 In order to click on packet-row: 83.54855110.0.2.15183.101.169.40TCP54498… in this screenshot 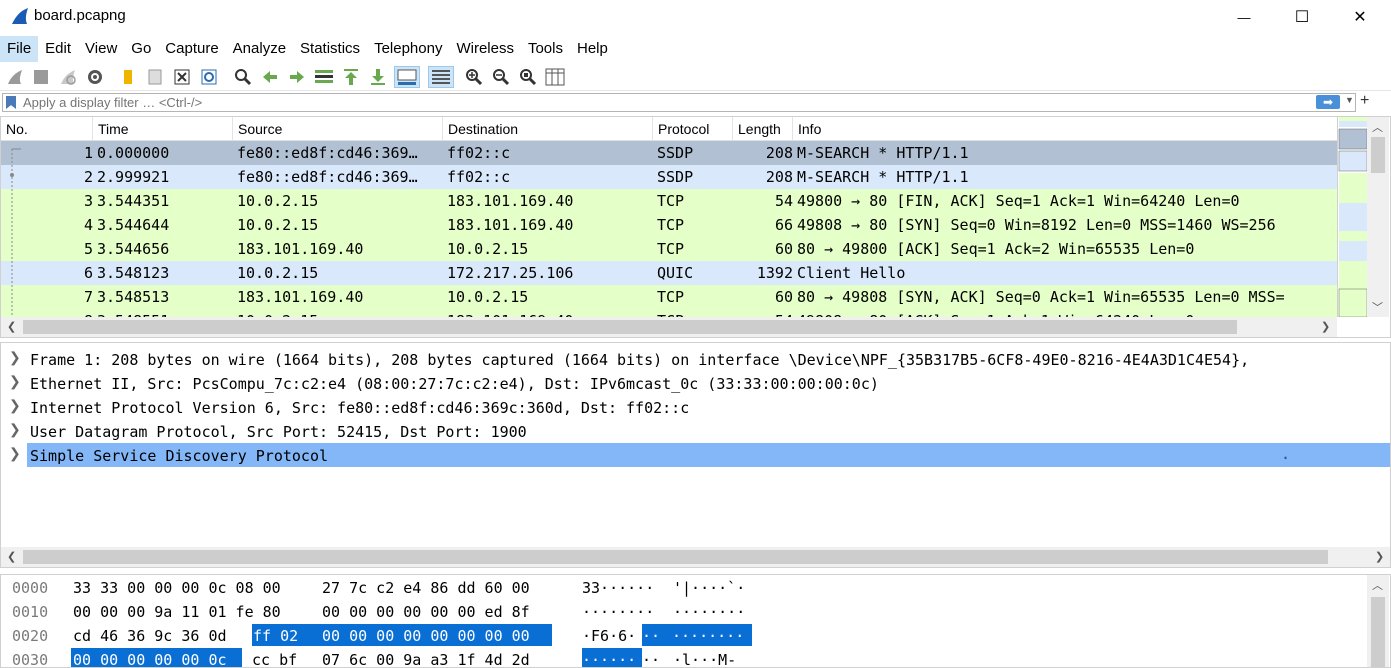, I will do `click(669, 313)`.